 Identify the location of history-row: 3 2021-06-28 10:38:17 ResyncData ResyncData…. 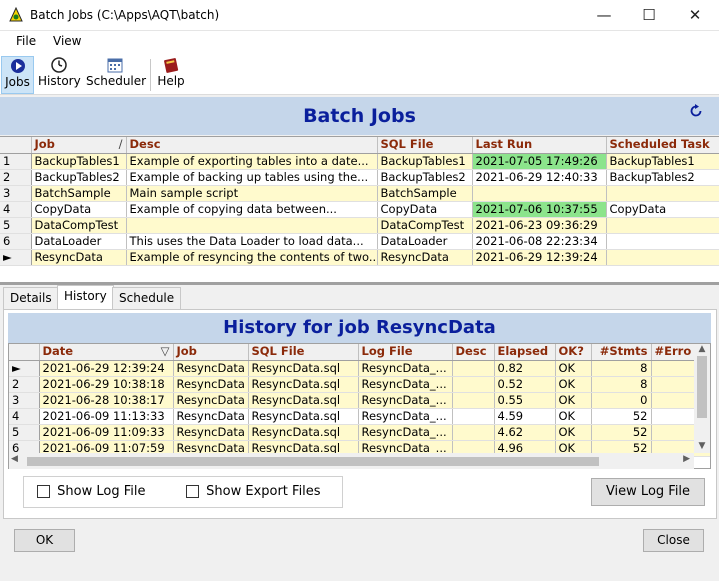
(359, 400).